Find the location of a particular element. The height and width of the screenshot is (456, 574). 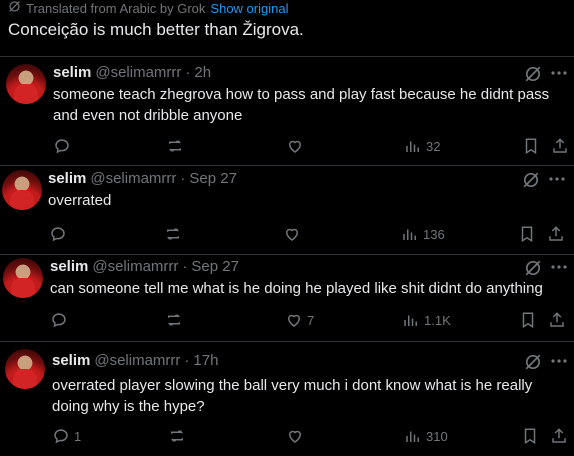

view-count: 136 is located at coordinates (434, 234).